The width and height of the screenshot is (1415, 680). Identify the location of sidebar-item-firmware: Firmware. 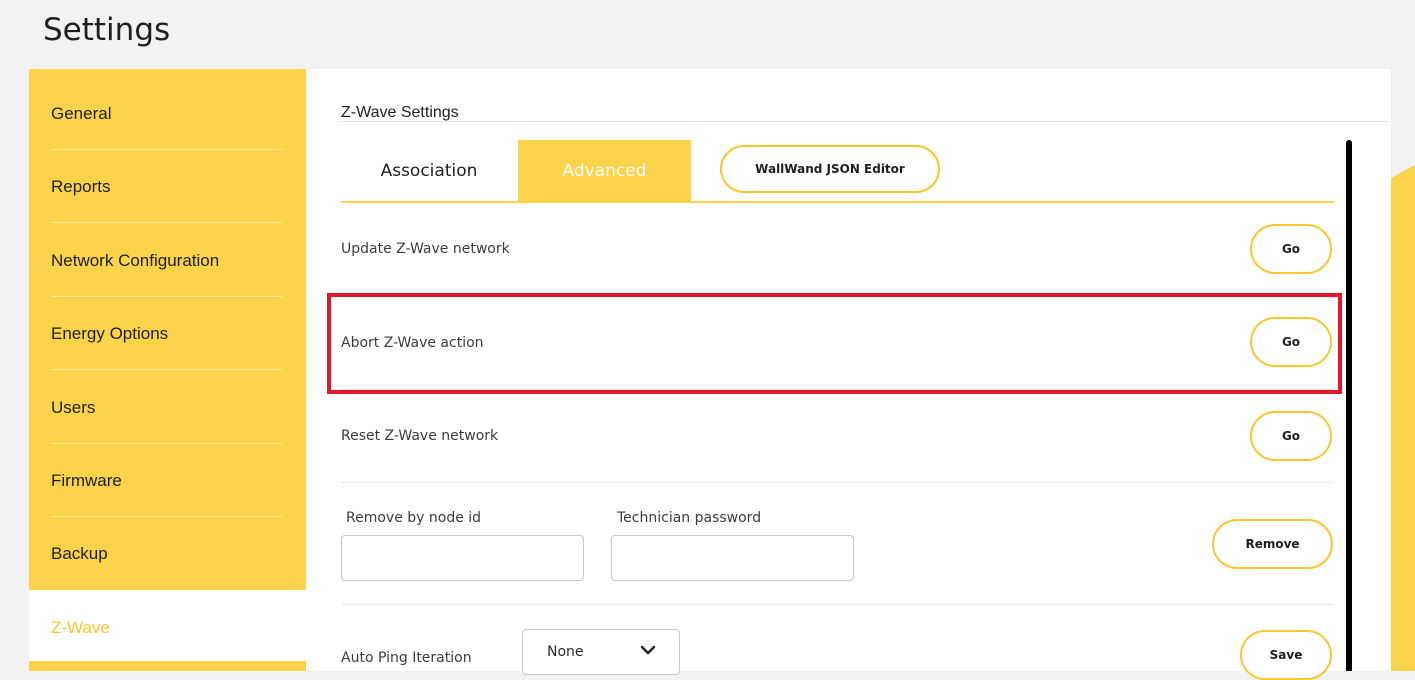
(167, 480).